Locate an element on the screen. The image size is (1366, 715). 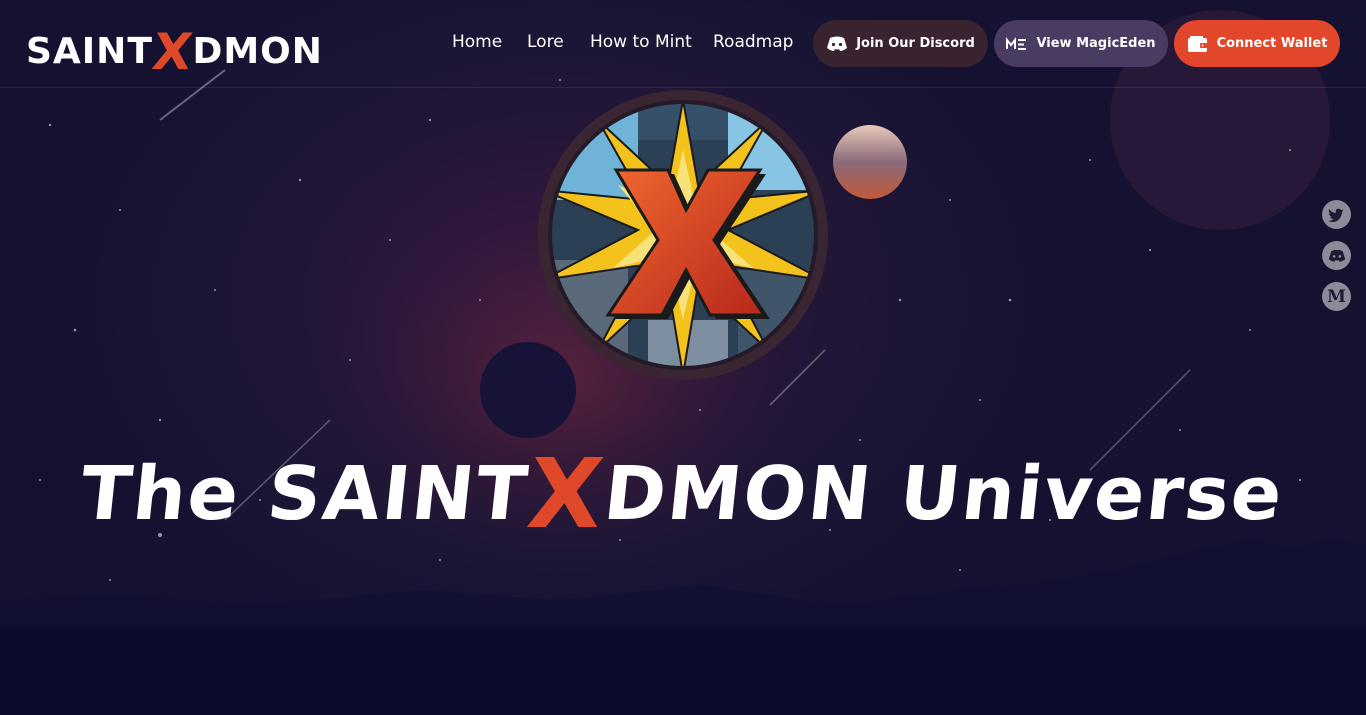
nav-home: Home is located at coordinates (477, 42).